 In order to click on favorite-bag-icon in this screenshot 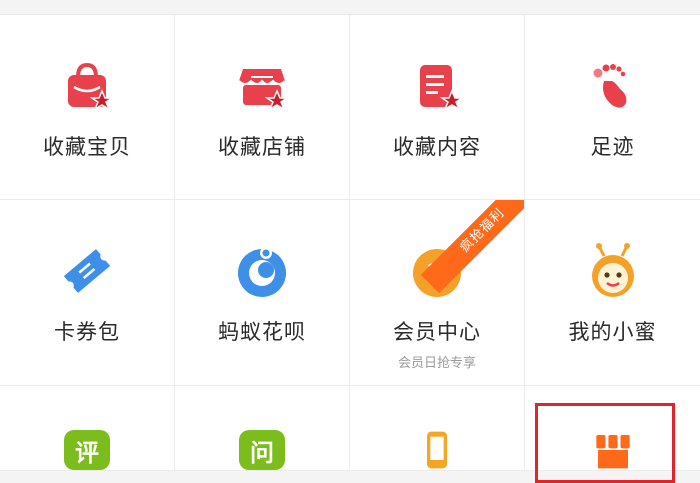, I will do `click(91, 86)`.